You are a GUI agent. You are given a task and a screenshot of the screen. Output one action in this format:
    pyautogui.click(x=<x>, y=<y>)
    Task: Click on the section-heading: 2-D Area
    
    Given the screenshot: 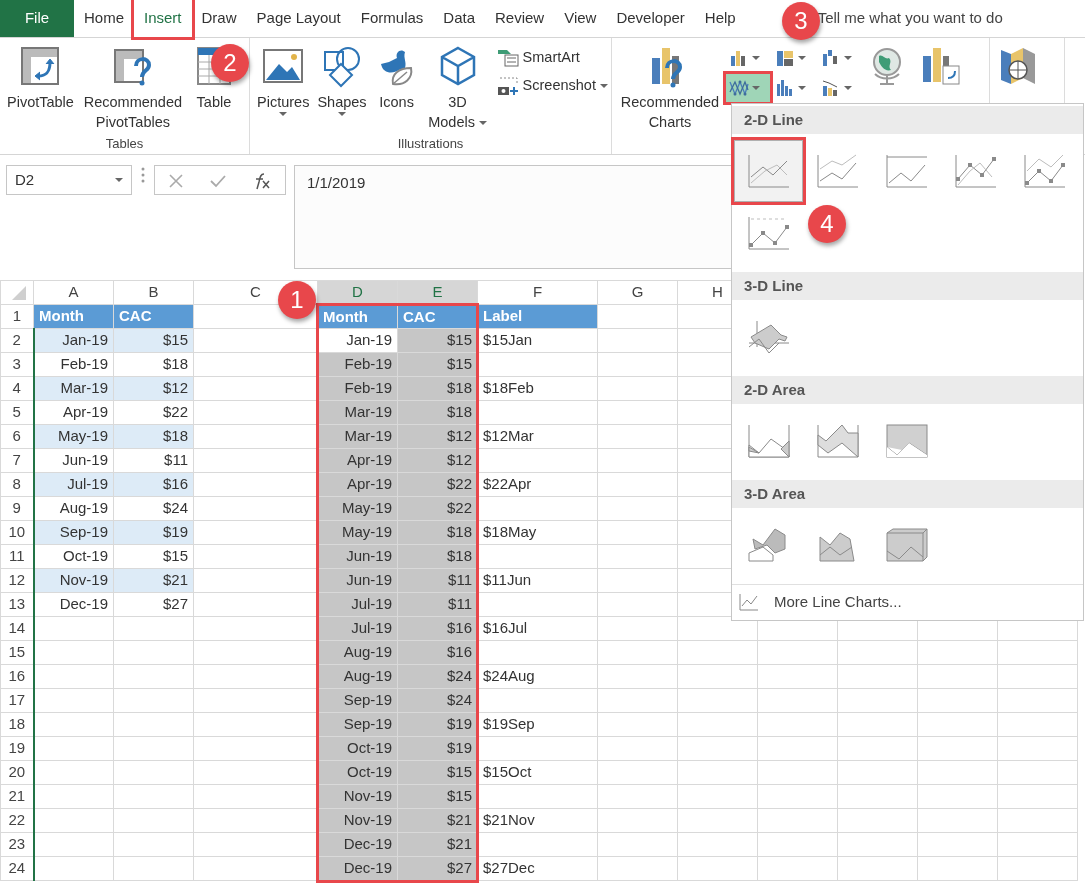 What is the action you would take?
    pyautogui.click(x=907, y=390)
    